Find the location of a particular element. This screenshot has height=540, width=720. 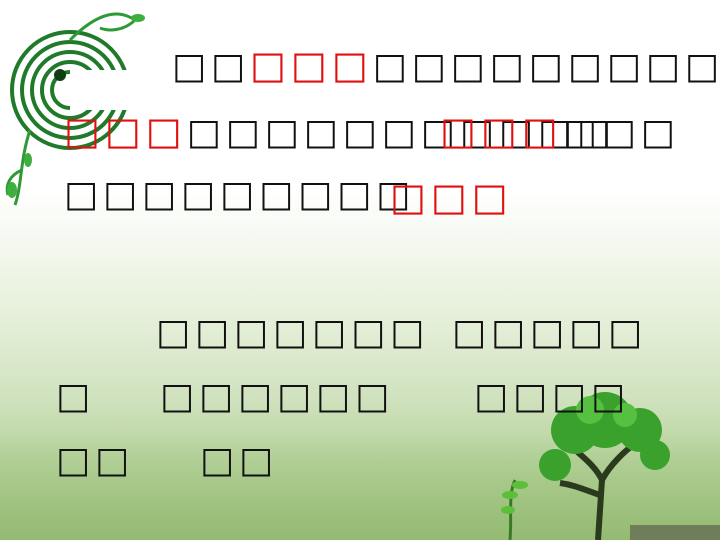

paragraph1-line3: □□□□□□□□□ is located at coordinates (239, 195).